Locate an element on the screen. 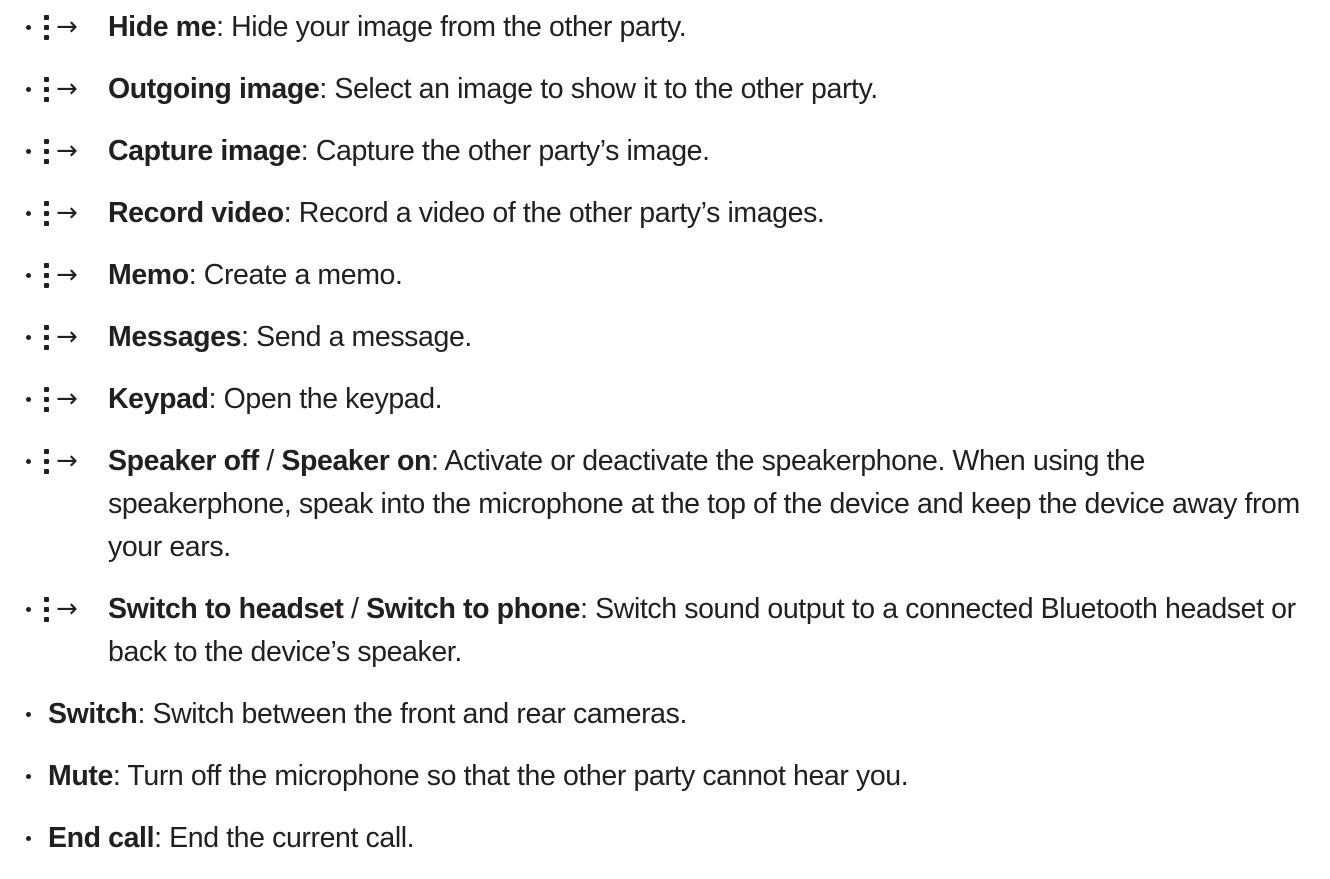 The width and height of the screenshot is (1330, 879). item-title: End call is located at coordinates (101, 838).